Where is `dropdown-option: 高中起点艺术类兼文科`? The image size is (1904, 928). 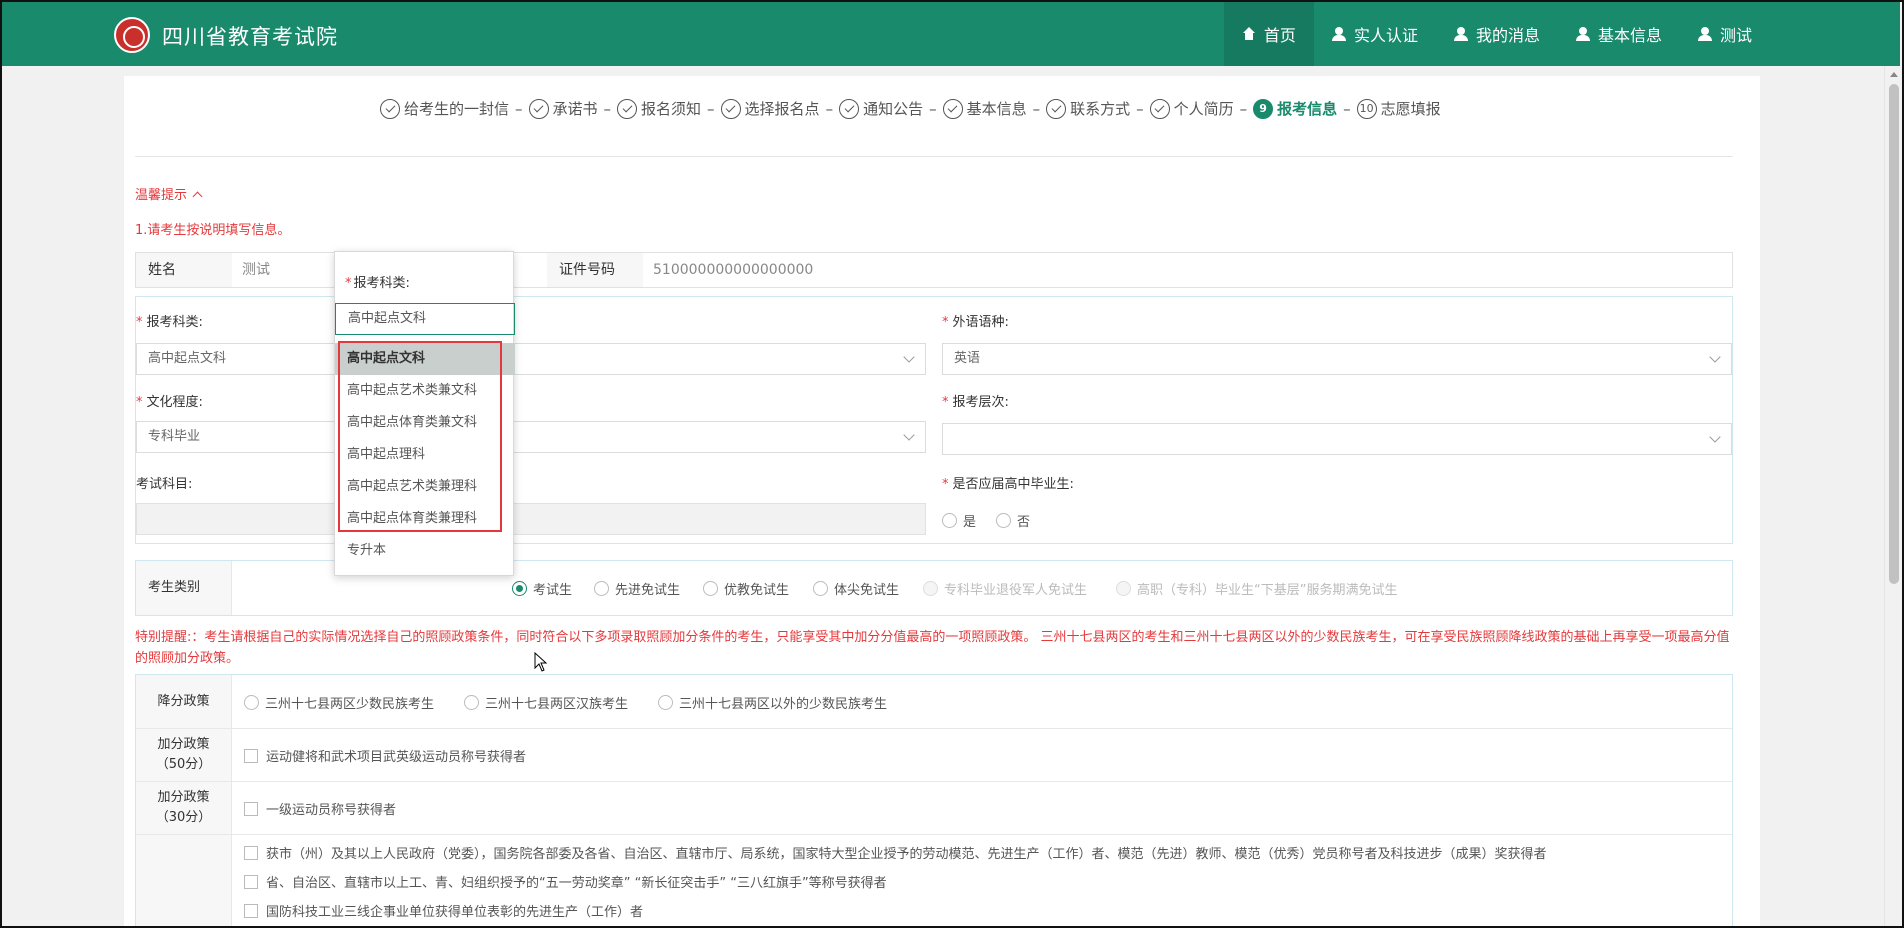
dropdown-option: 高中起点艺术类兼文科 is located at coordinates (425, 391).